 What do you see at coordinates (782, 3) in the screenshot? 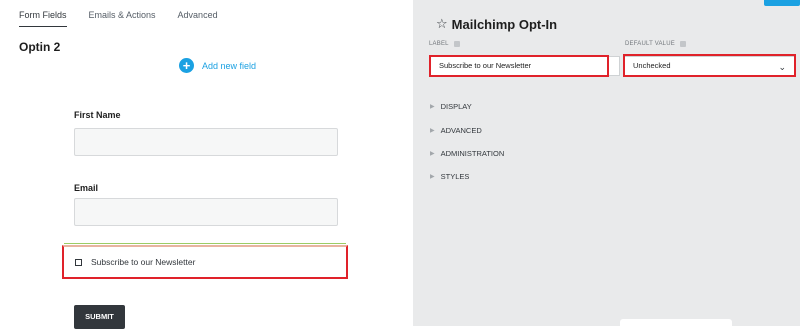
I see `done-button` at bounding box center [782, 3].